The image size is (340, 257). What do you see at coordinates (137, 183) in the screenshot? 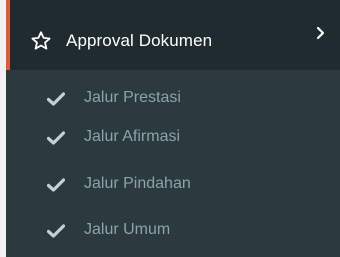
I see `submenu-item-label: Jalur Pindahan` at bounding box center [137, 183].